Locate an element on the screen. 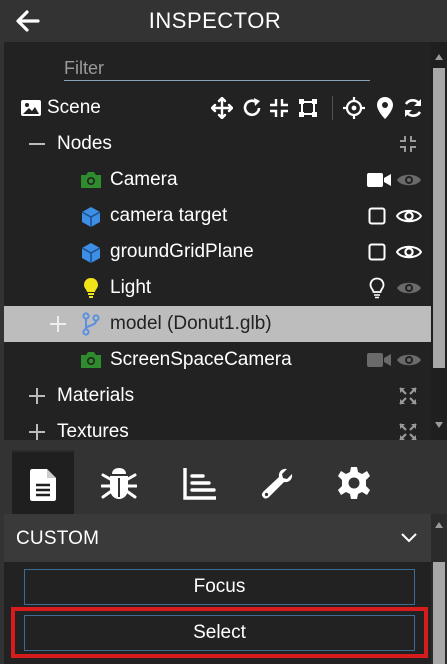  tree-node-ground-grid-plane: groundGridPlane is located at coordinates (217, 252).